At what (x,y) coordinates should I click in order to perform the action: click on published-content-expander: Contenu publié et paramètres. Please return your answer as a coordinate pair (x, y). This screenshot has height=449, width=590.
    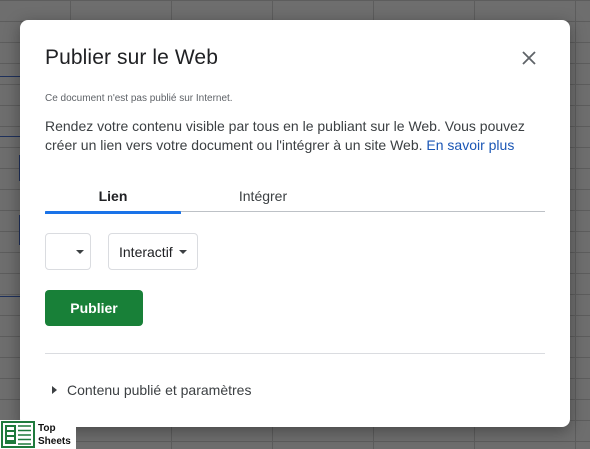
    Looking at the image, I should click on (151, 390).